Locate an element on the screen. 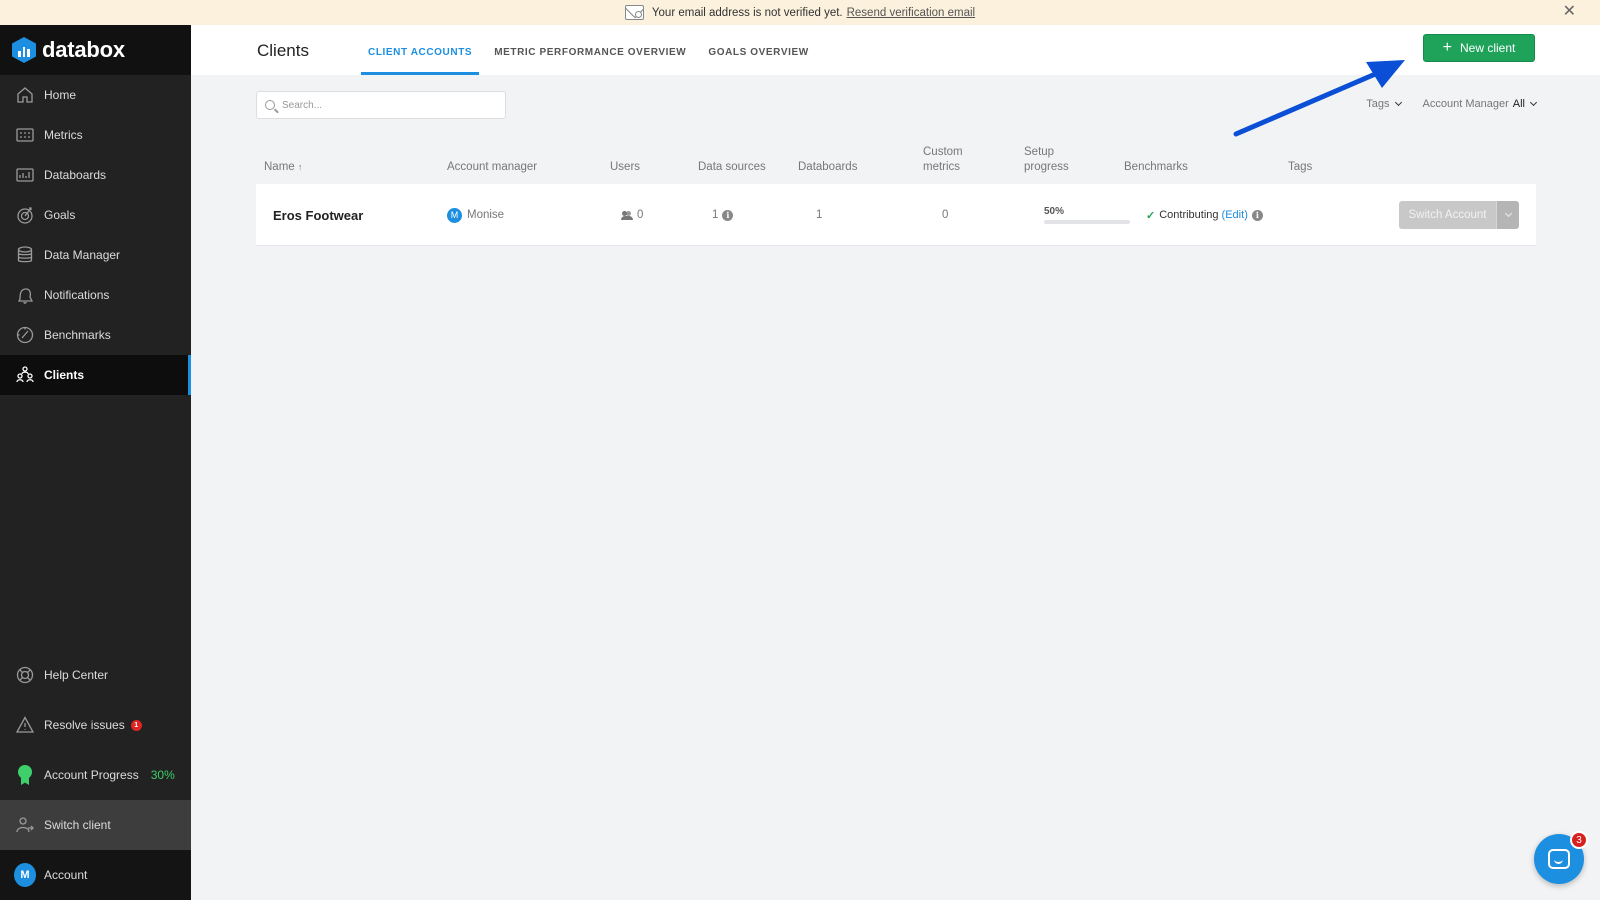 This screenshot has height=900, width=1600. sidebar-item-label: Account is located at coordinates (66, 875).